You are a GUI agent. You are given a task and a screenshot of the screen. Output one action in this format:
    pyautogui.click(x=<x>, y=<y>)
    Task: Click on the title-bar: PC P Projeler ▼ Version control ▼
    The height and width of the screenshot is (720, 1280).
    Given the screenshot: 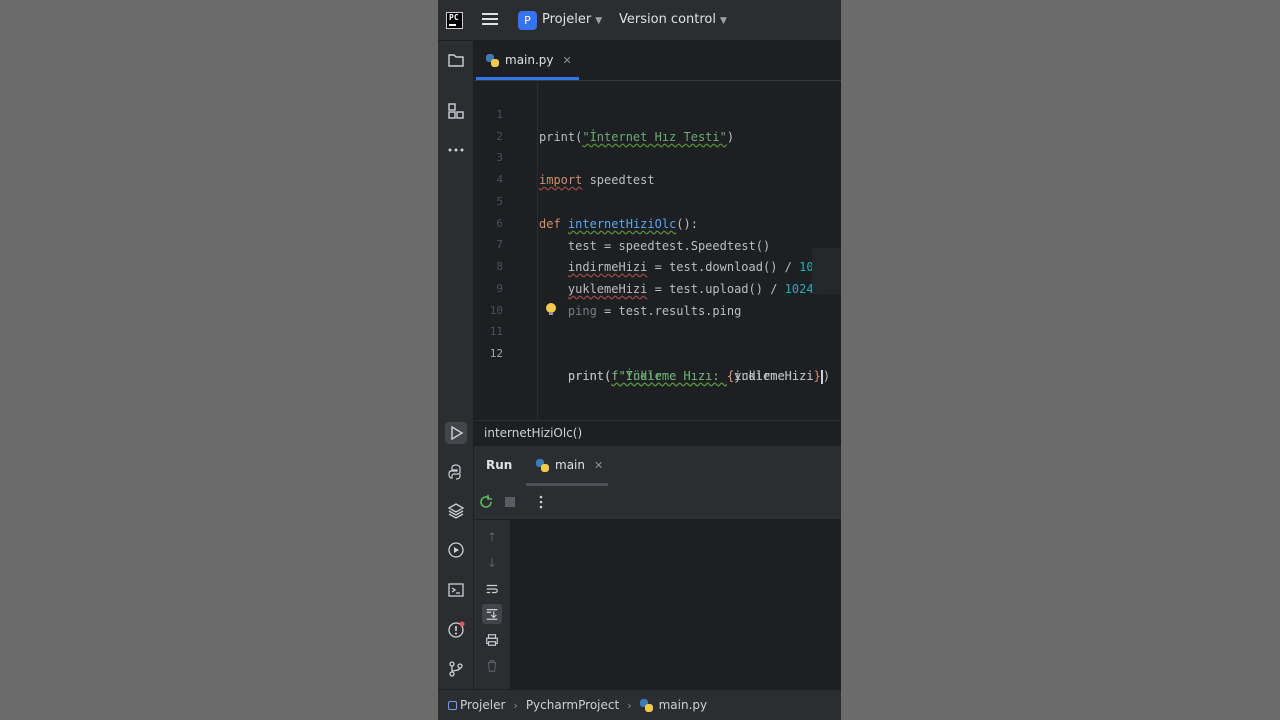 What is the action you would take?
    pyautogui.click(x=639, y=20)
    